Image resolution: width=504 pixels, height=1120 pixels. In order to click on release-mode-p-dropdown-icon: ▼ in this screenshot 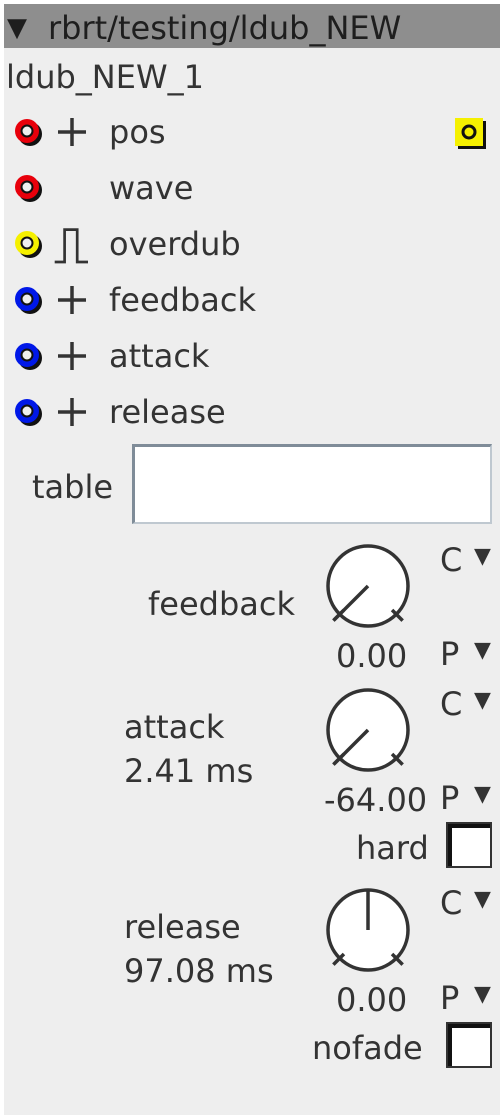, I will do `click(482, 995)`.